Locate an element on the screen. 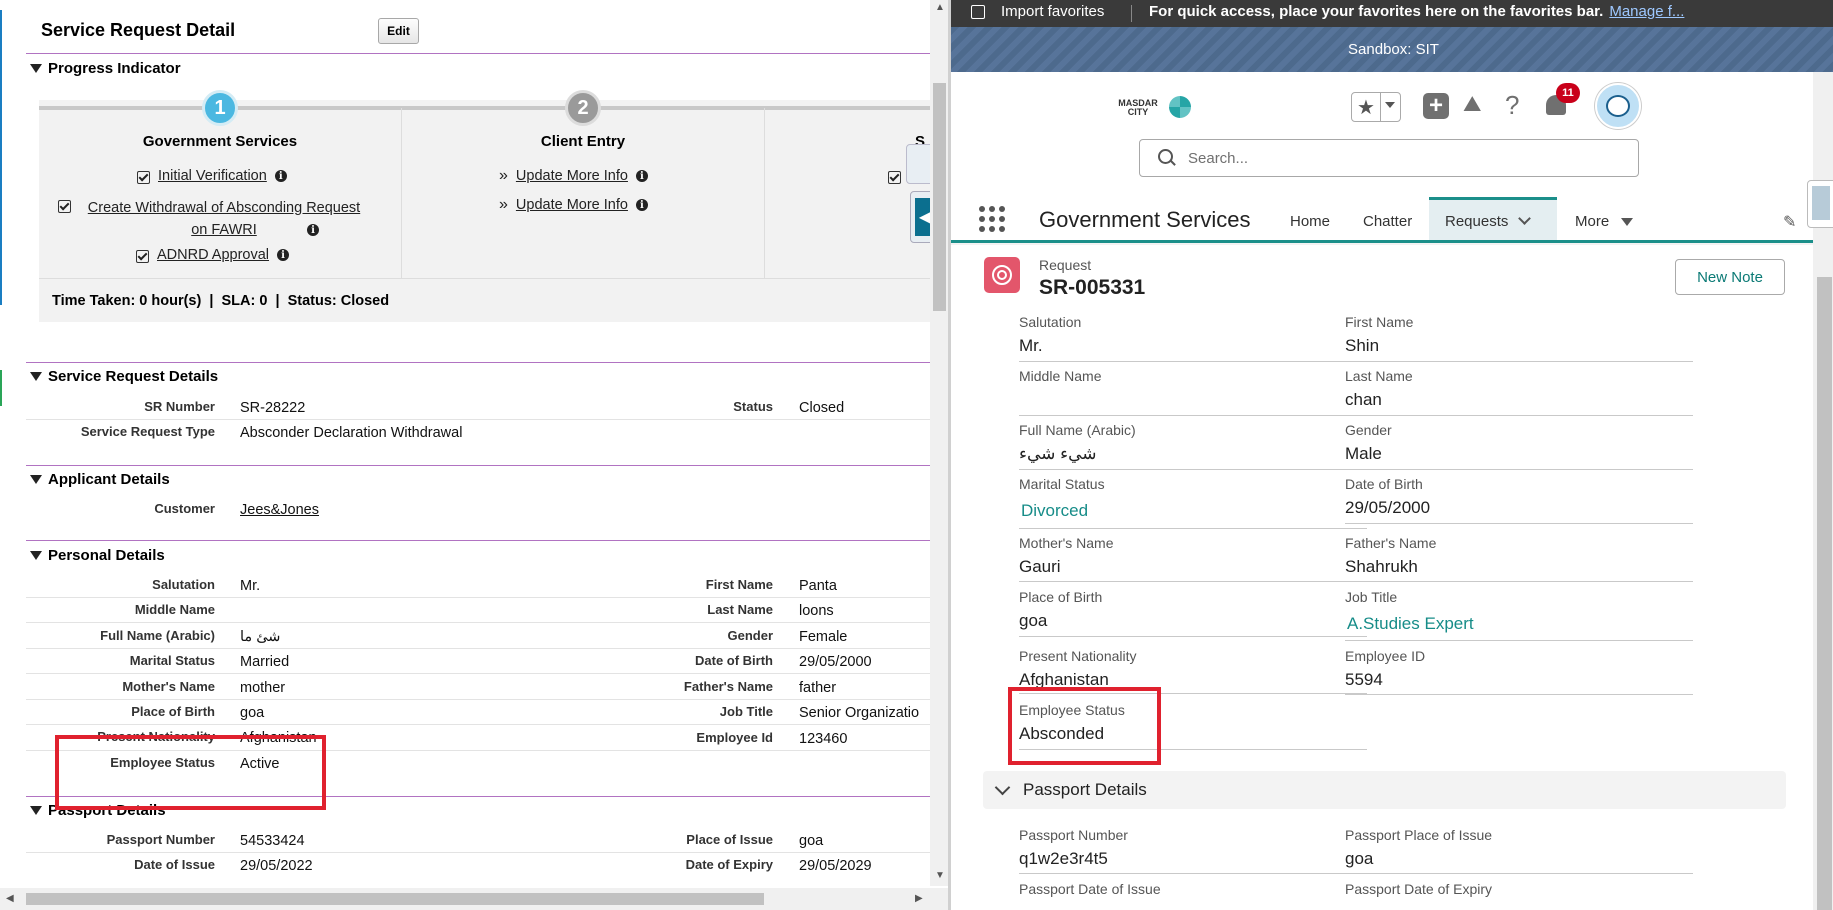 Image resolution: width=1833 pixels, height=910 pixels. vertical-scrollbar: ▲ ▼ is located at coordinates (939, 443).